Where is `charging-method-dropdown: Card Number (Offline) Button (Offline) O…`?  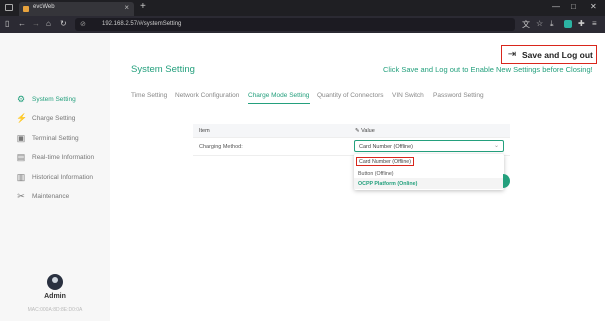 charging-method-dropdown: Card Number (Offline) Button (Offline) O… is located at coordinates (429, 172).